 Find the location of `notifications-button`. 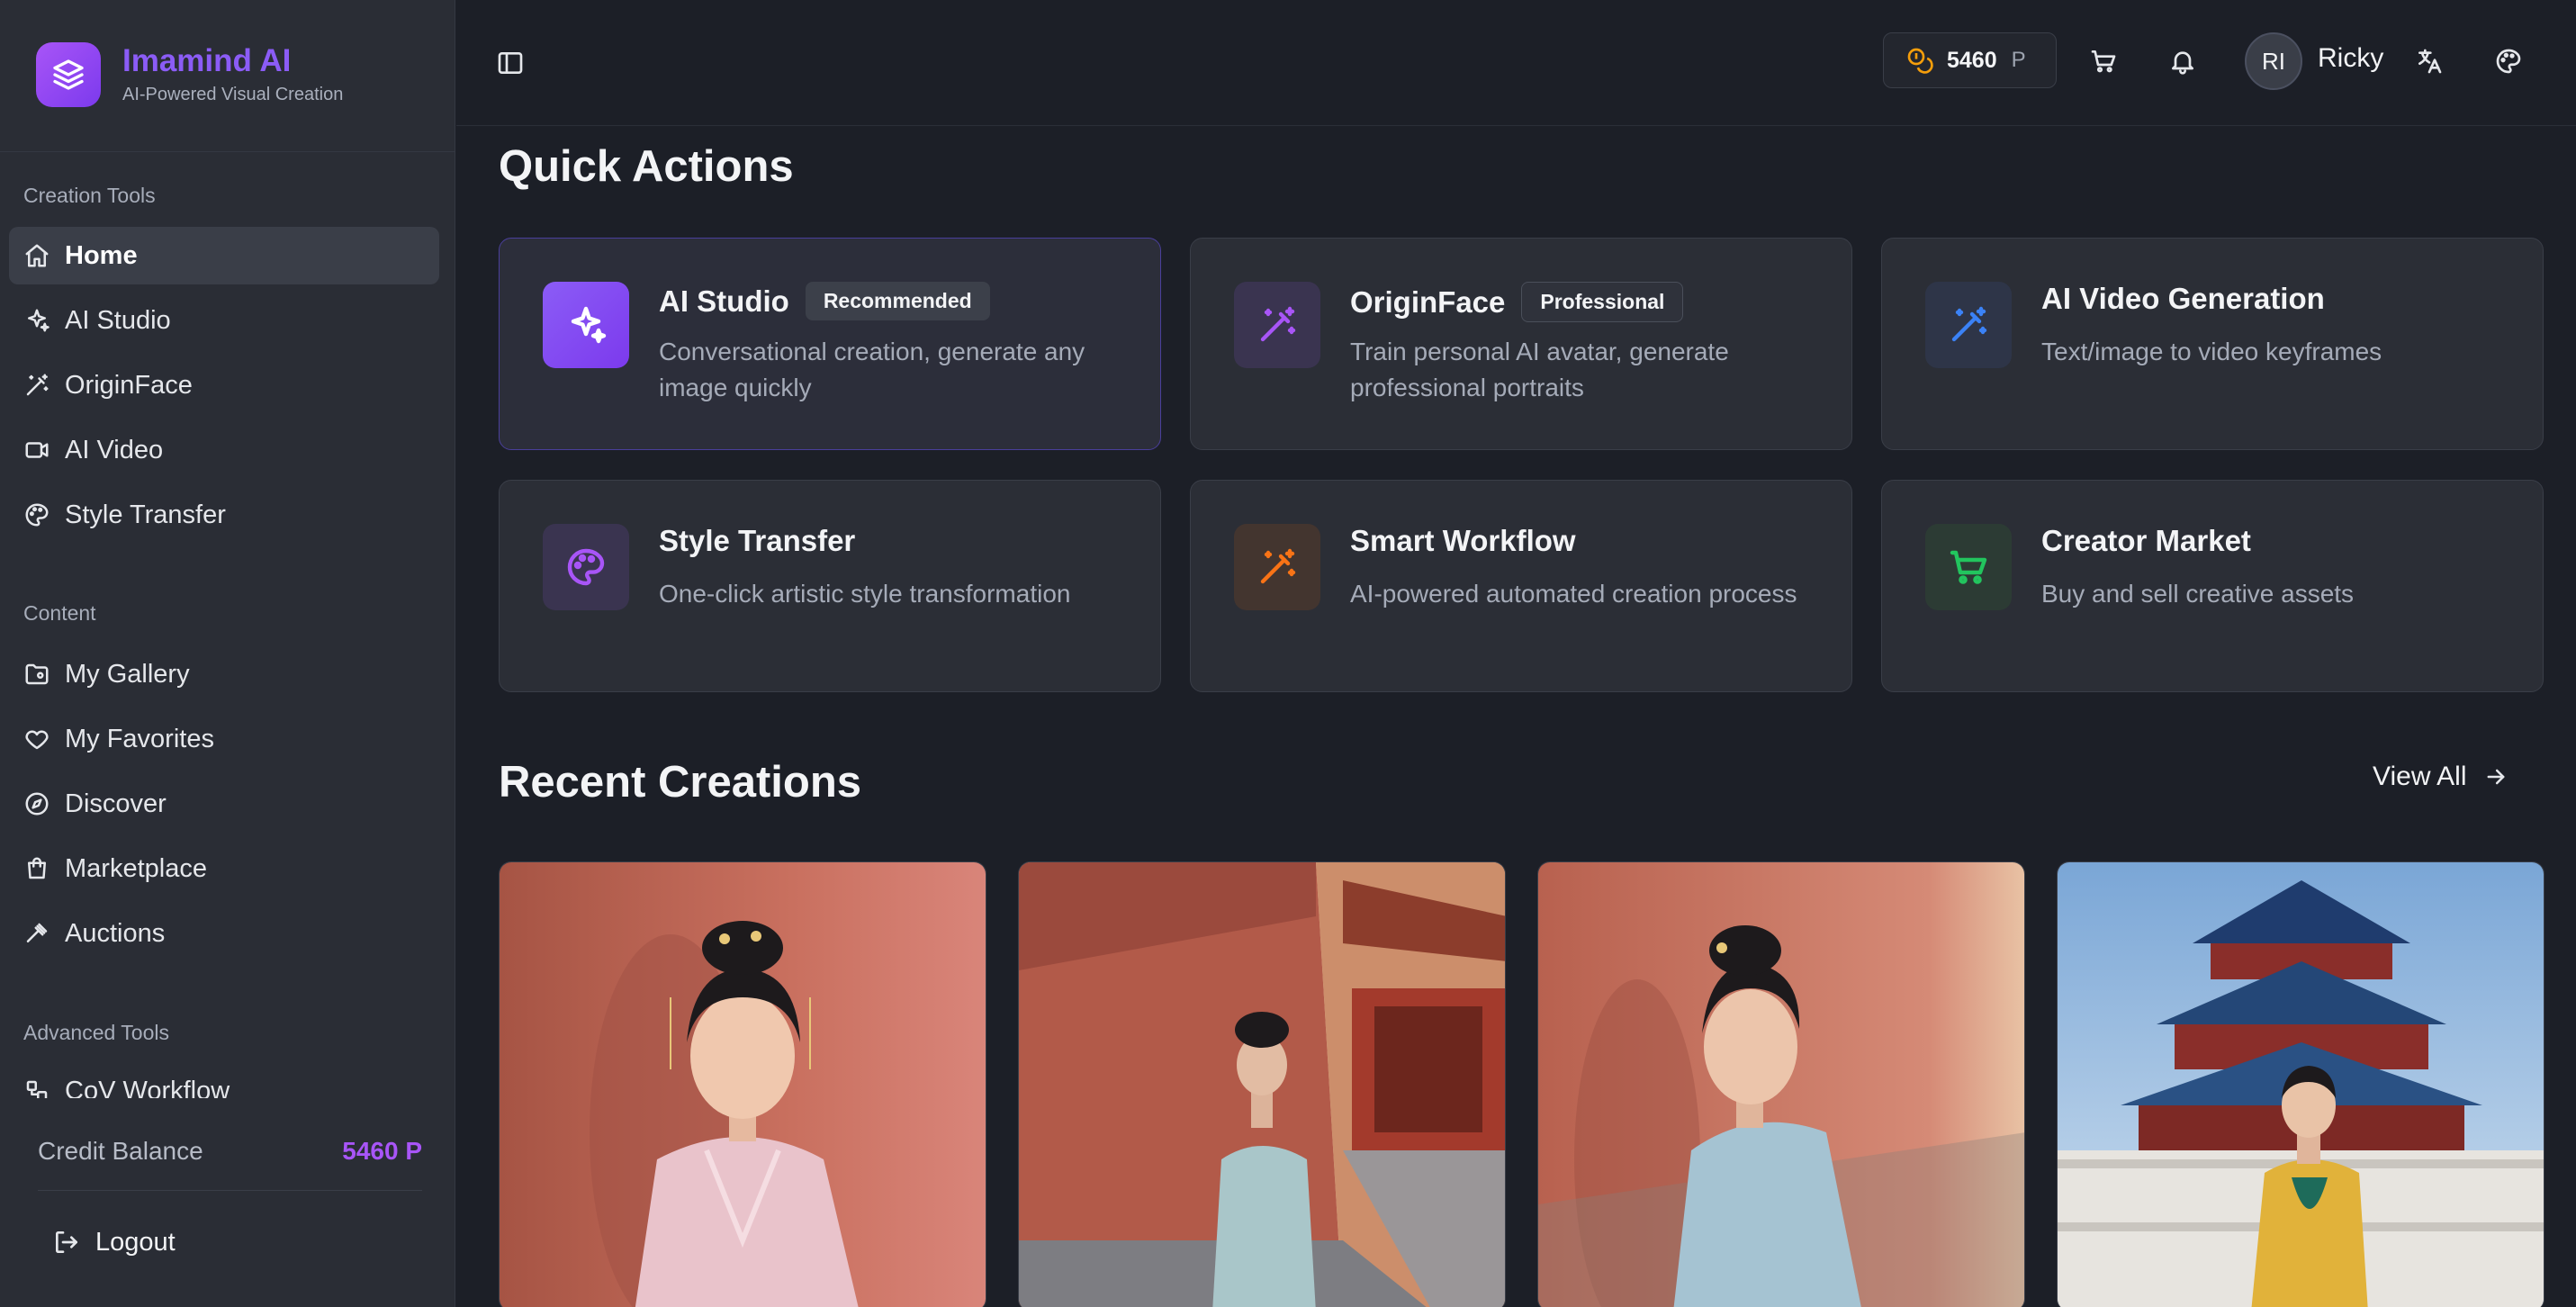

notifications-button is located at coordinates (2183, 61).